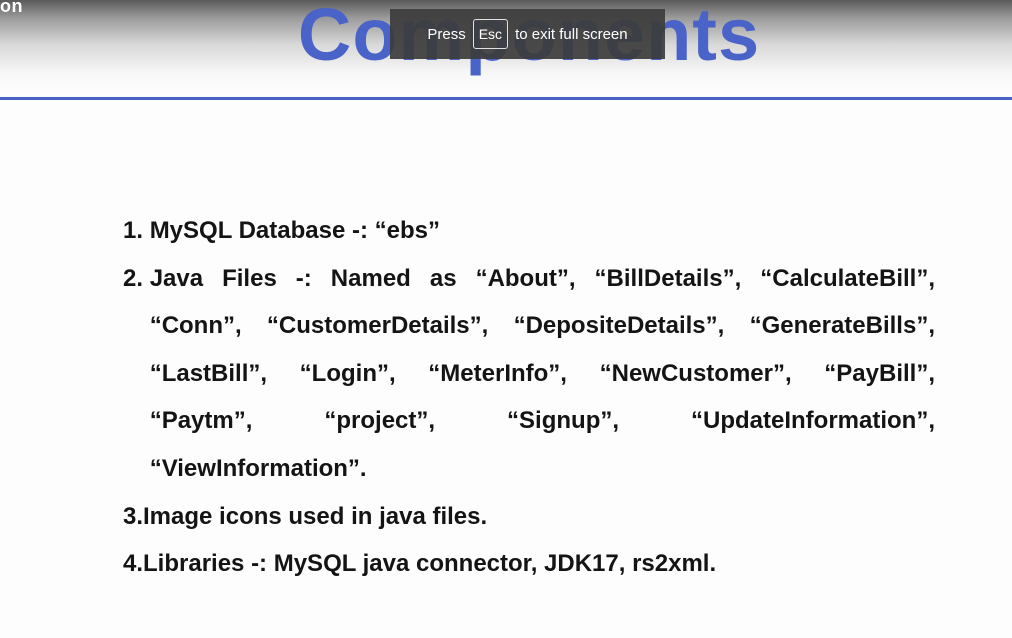 Image resolution: width=1012 pixels, height=638 pixels. I want to click on list-item-number: 3., so click(133, 516).